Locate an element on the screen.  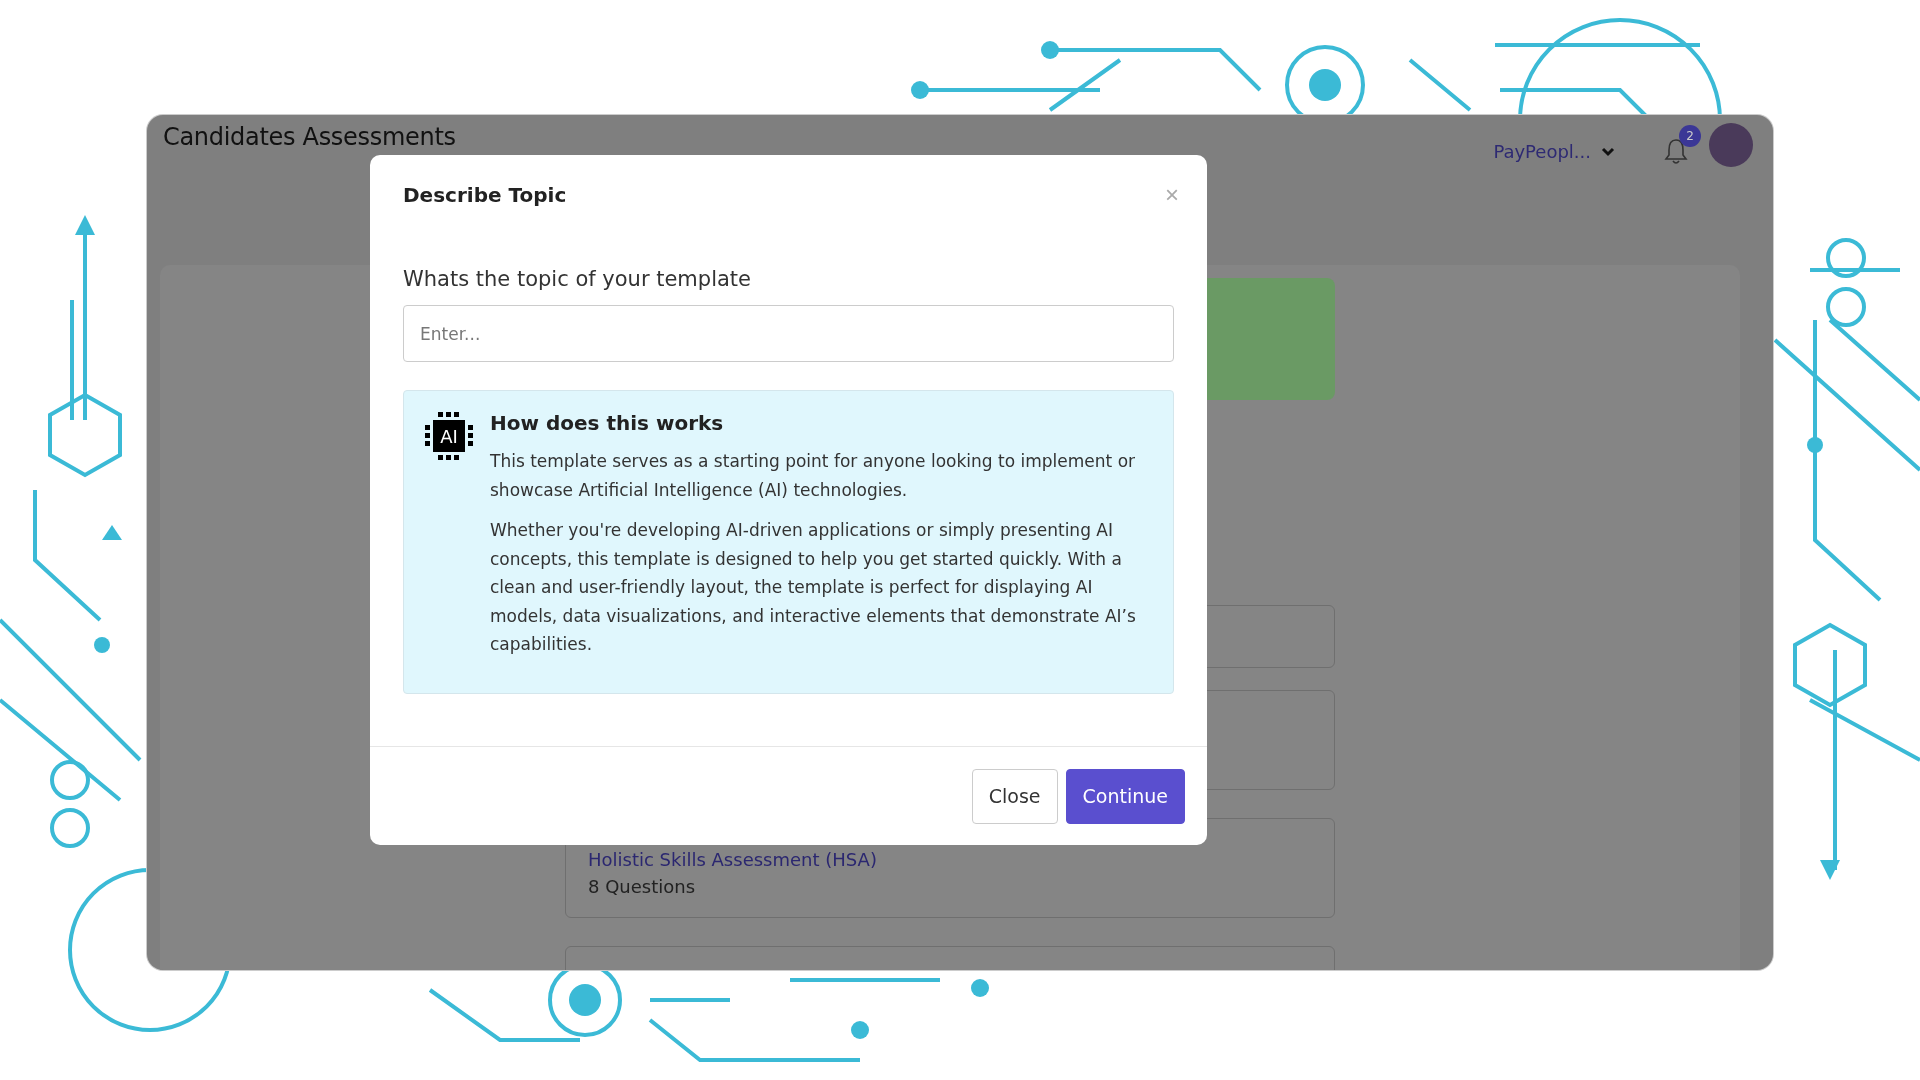
field-label: Whats the topic of your template is located at coordinates (577, 279).